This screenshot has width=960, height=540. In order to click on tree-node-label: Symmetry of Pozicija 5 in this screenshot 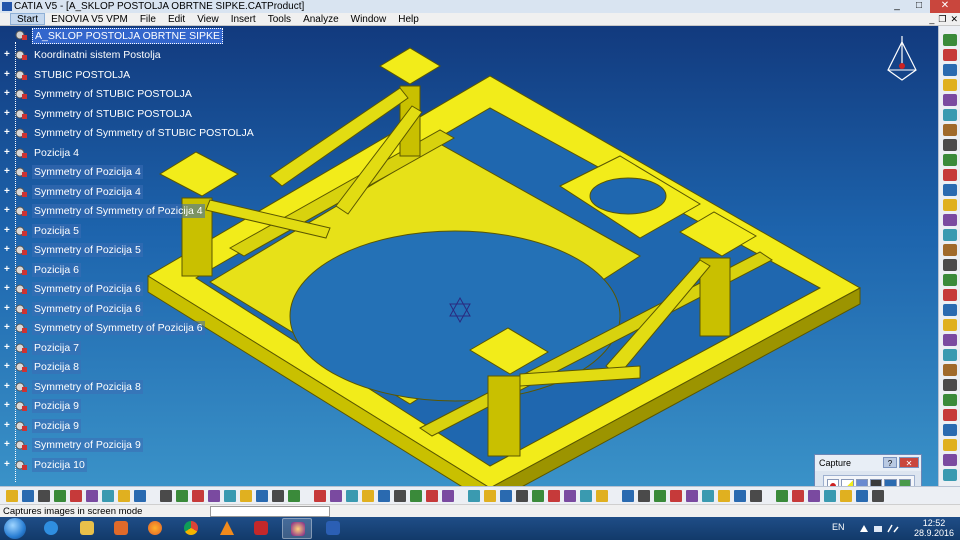, I will do `click(87, 250)`.